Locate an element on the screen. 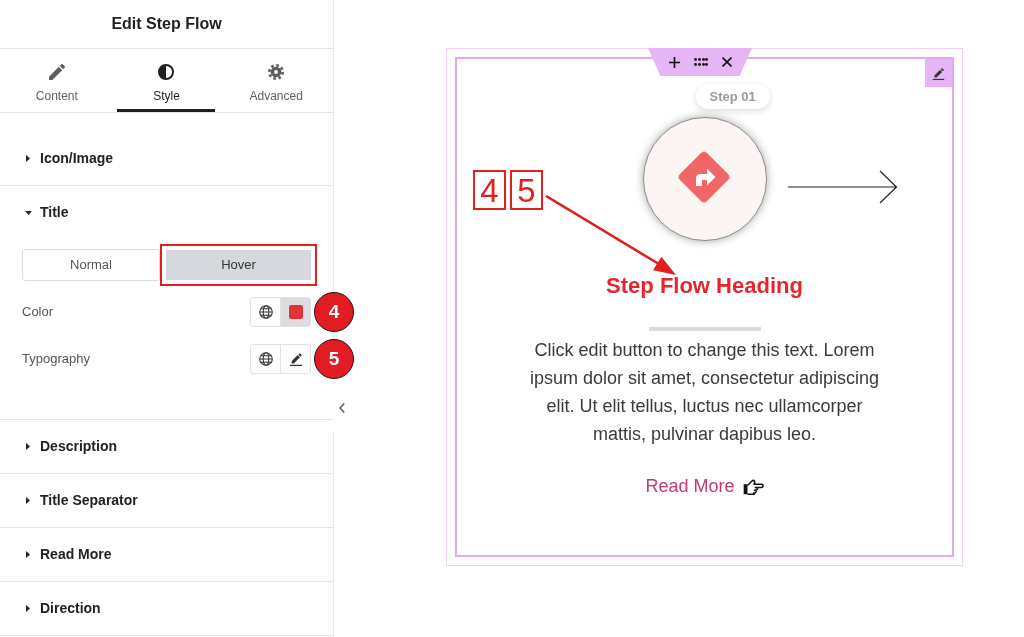 Image resolution: width=1024 pixels, height=637 pixels. step-description: Click edit button to change this text. Lorem ipsum dolor sit amet, consectetur adipiscing elit. Ut elit tellus, luctus nec ullamcorper mattis, pulvinar dapibus leo. is located at coordinates (704, 392).